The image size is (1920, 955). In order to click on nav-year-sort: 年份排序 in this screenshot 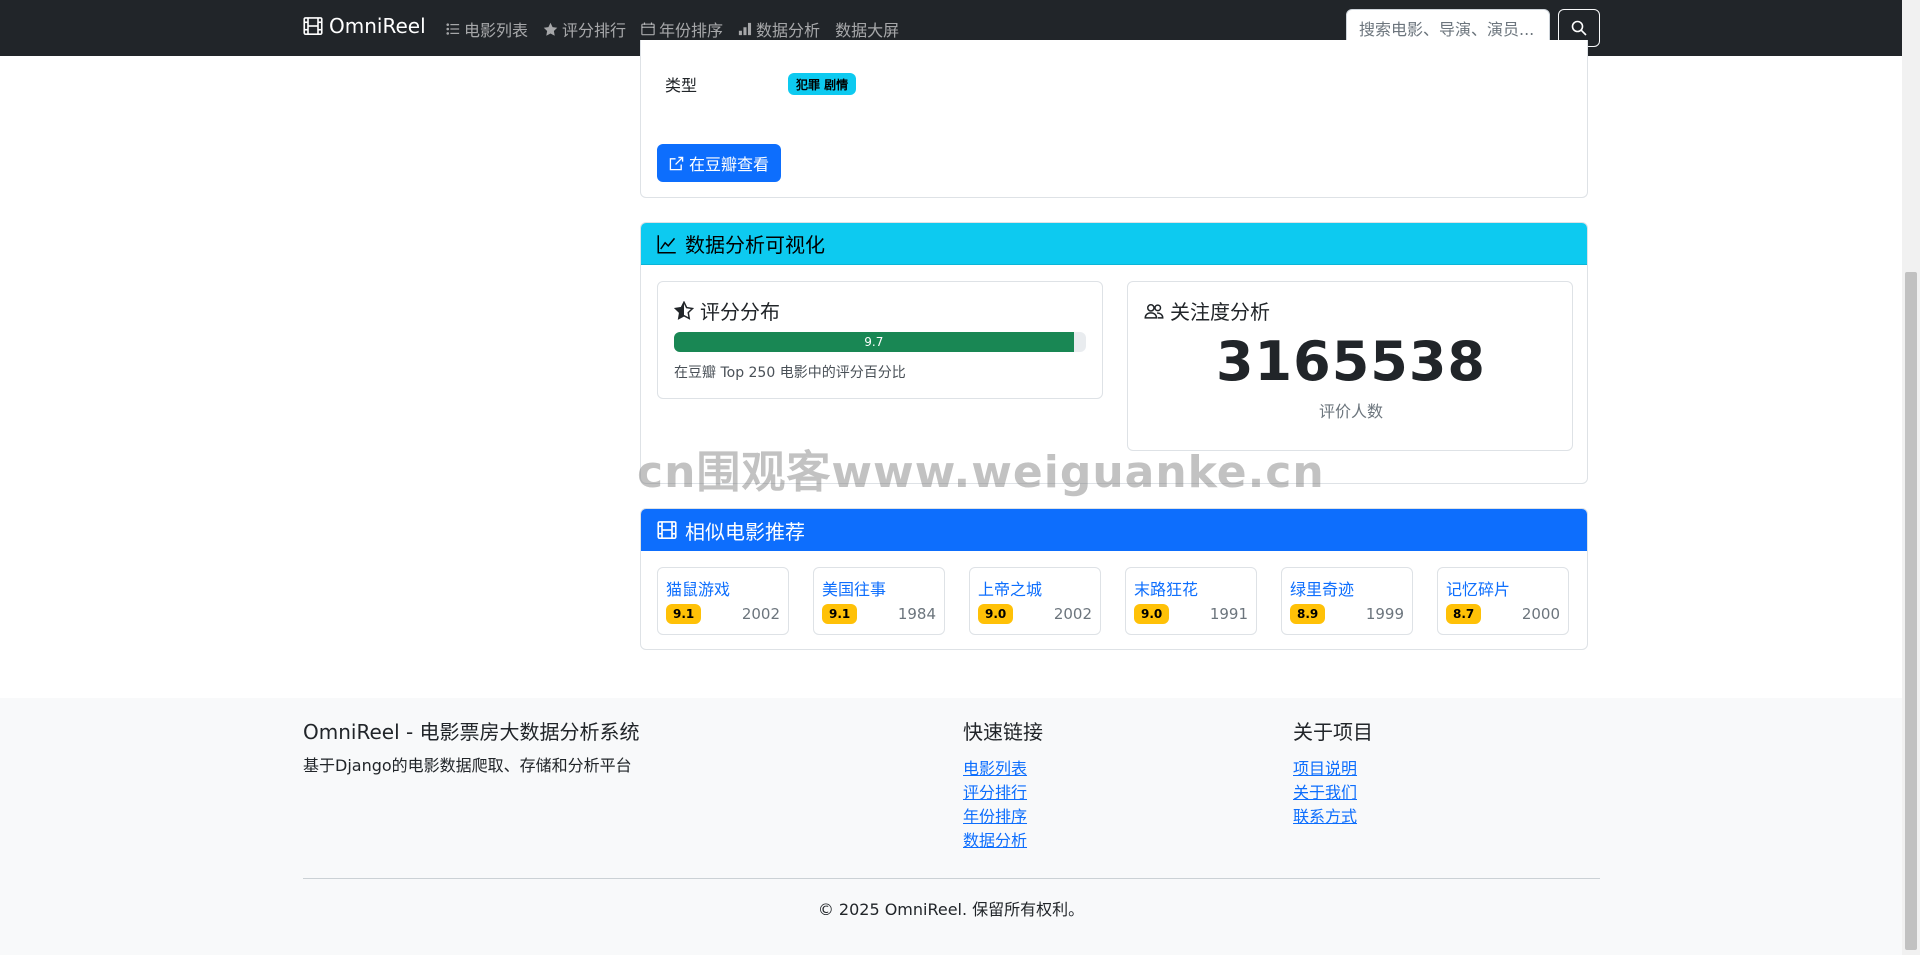, I will do `click(682, 29)`.